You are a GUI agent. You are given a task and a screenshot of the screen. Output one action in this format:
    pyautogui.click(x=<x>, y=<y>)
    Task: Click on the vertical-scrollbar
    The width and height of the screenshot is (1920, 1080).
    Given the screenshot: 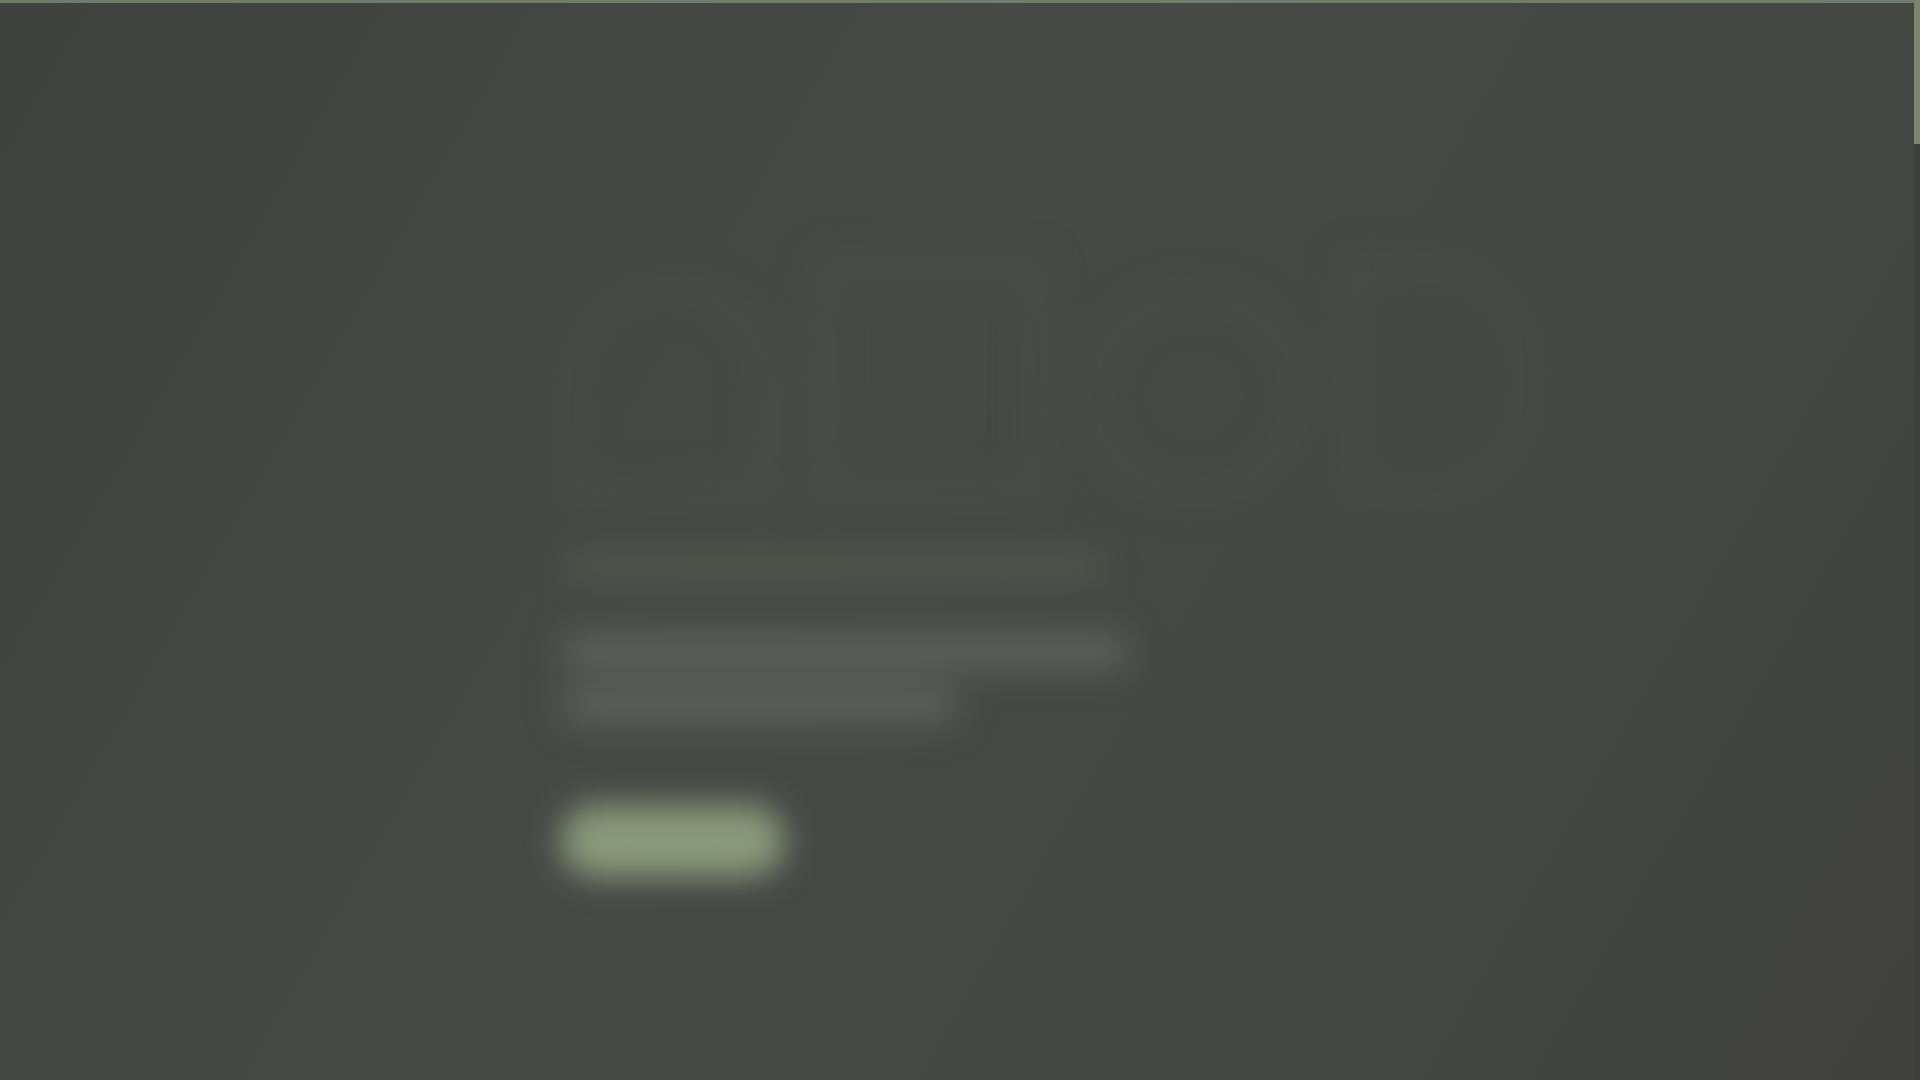 What is the action you would take?
    pyautogui.click(x=1917, y=540)
    